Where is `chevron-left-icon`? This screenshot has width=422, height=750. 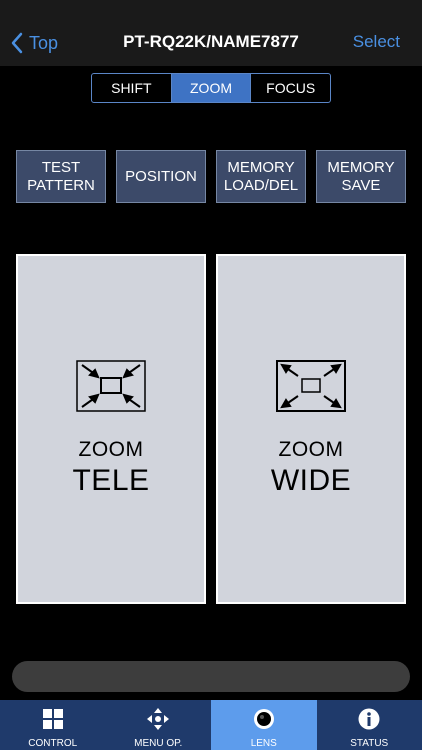
chevron-left-icon is located at coordinates (17, 43).